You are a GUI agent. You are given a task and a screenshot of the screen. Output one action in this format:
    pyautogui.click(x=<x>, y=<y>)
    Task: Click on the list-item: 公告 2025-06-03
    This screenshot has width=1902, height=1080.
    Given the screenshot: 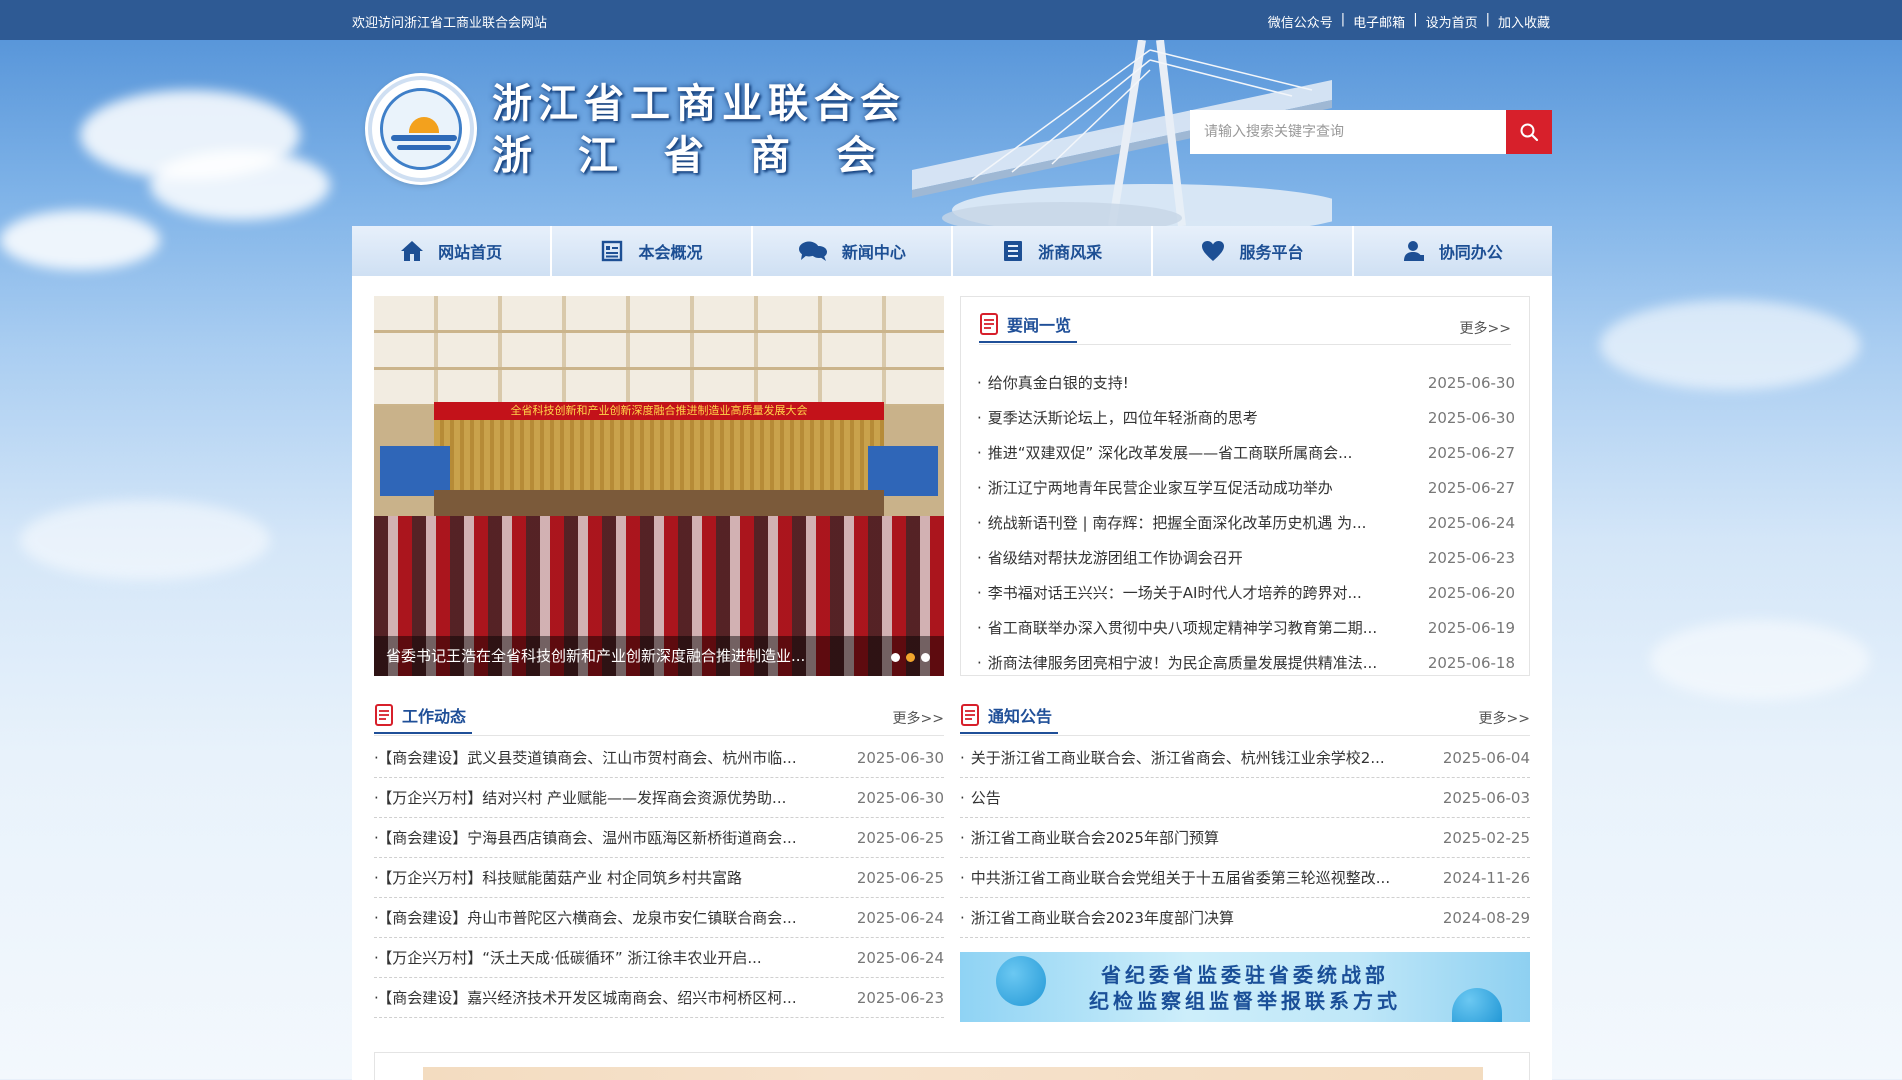 What is the action you would take?
    pyautogui.click(x=1245, y=798)
    